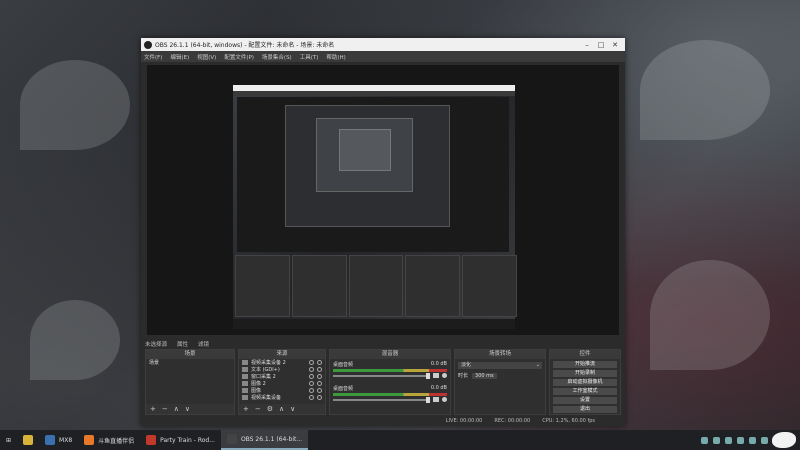 This screenshot has width=800, height=450. Describe the element at coordinates (246, 409) in the screenshot. I see `add-source-icon: +` at that location.